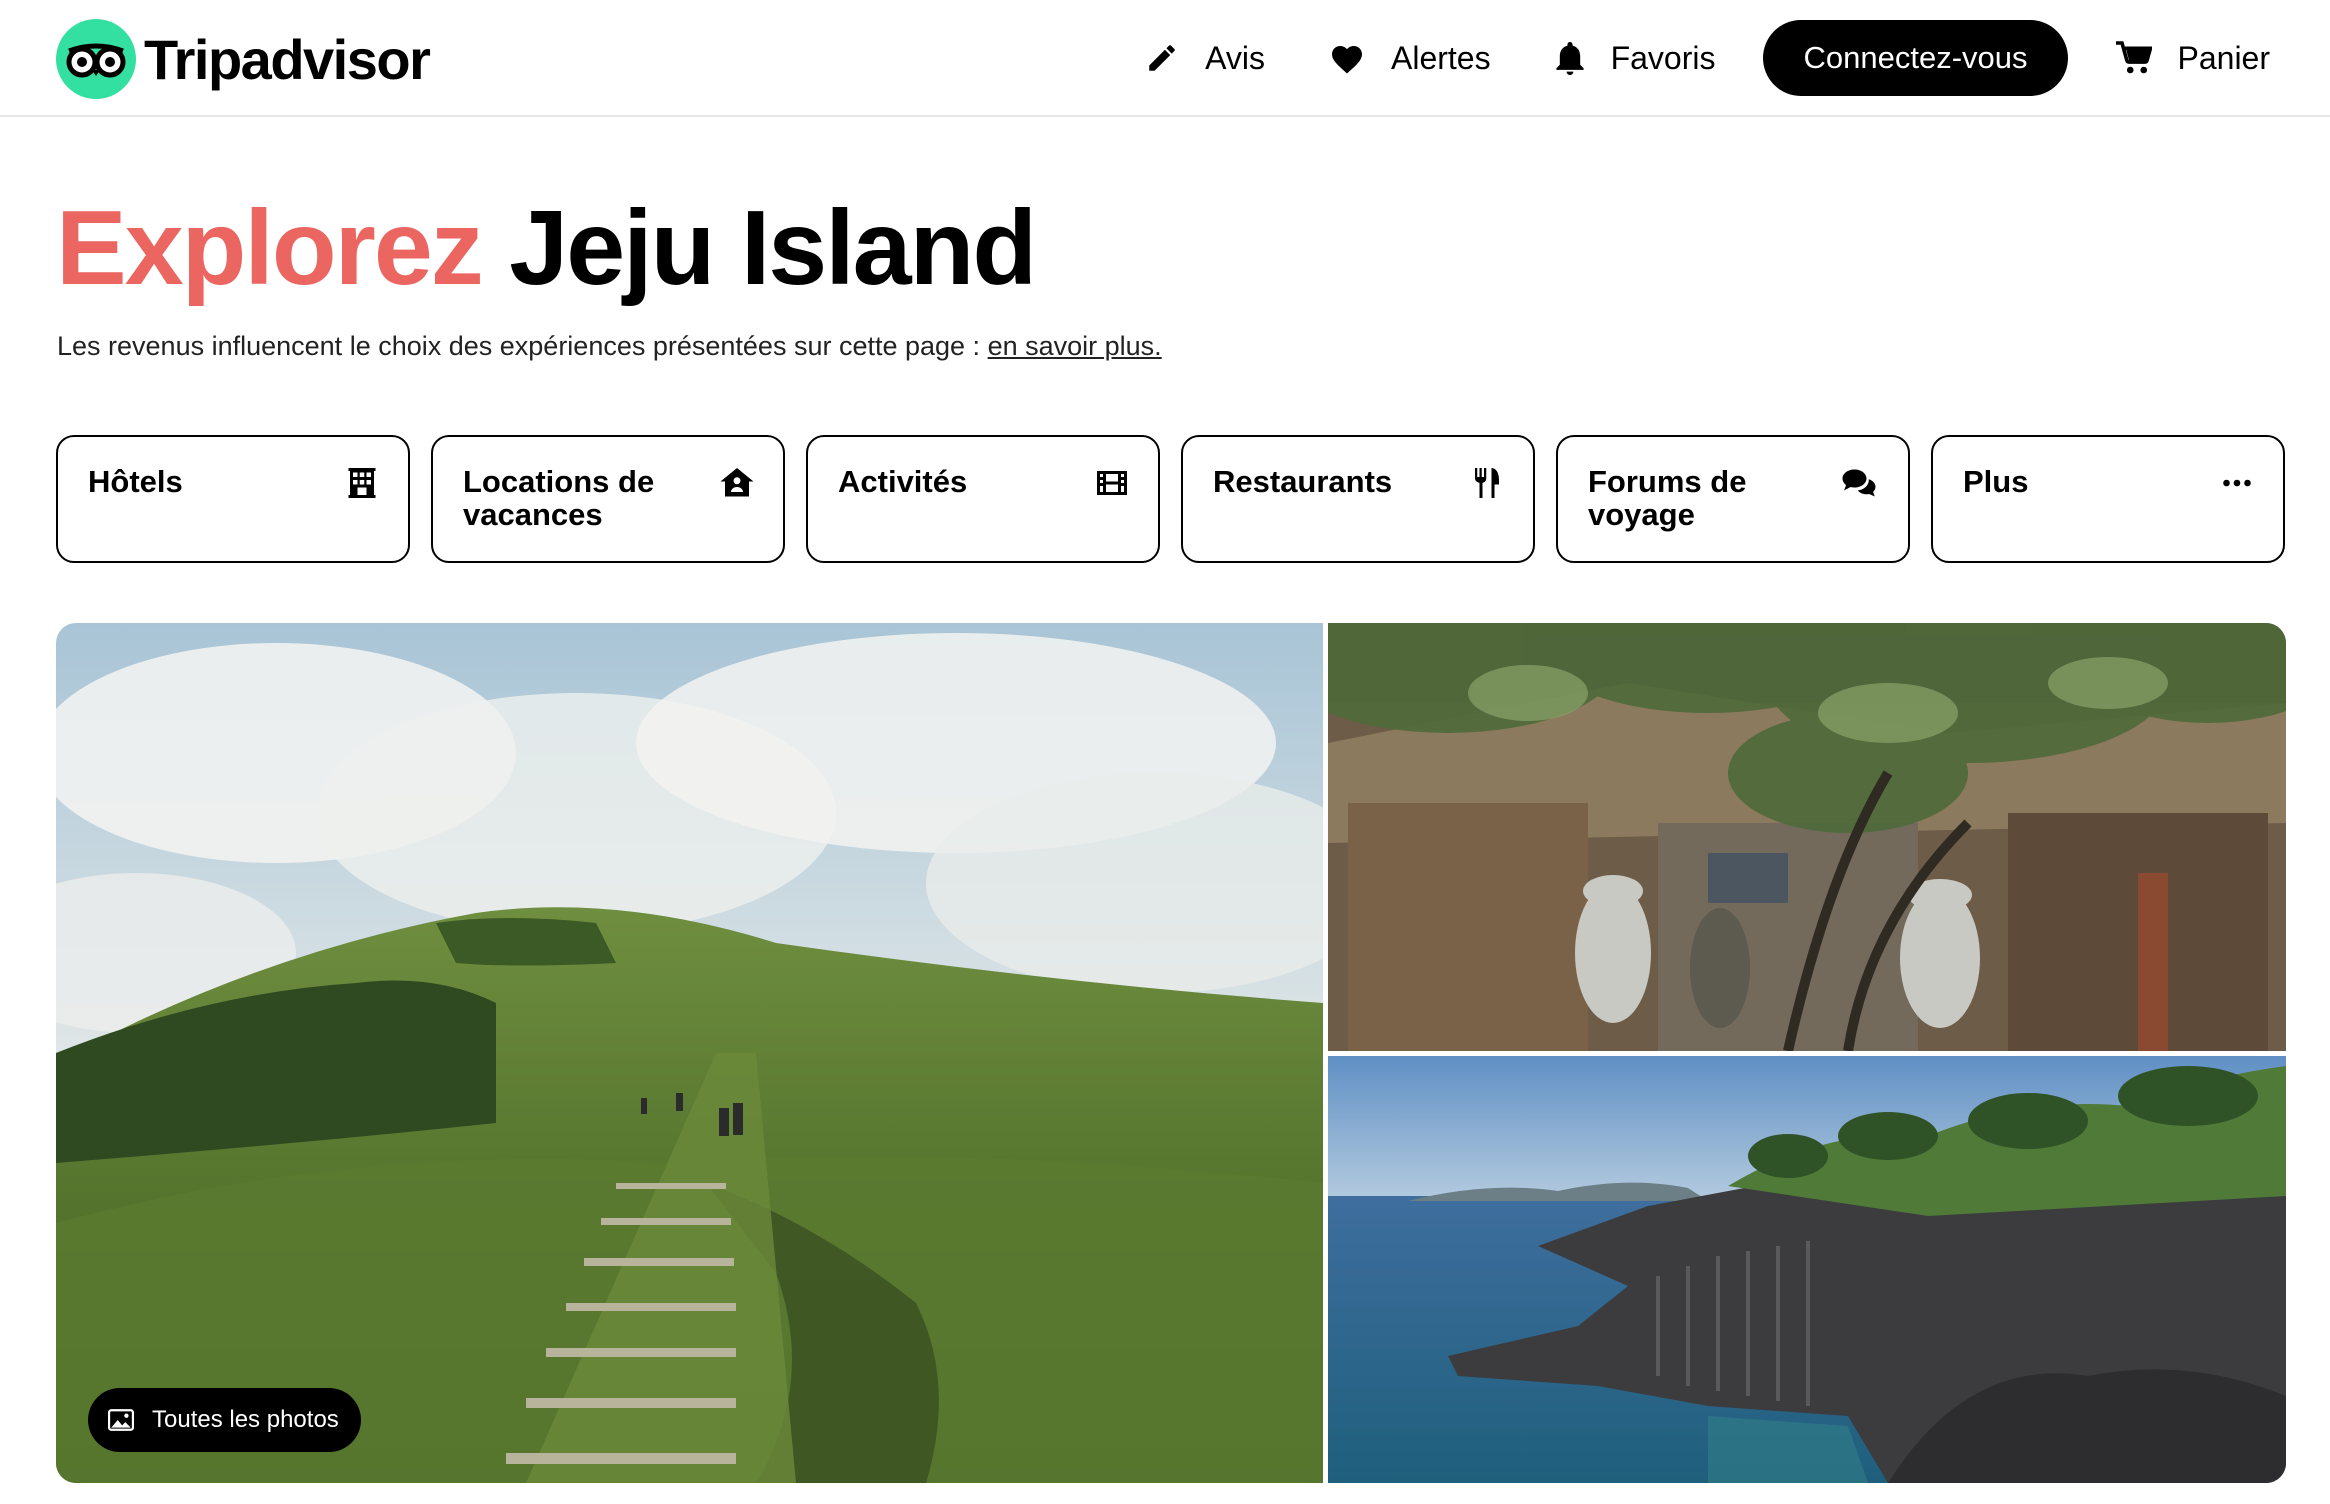 The image size is (2330, 1504). Describe the element at coordinates (135, 481) in the screenshot. I see `category-label: Hôtels` at that location.